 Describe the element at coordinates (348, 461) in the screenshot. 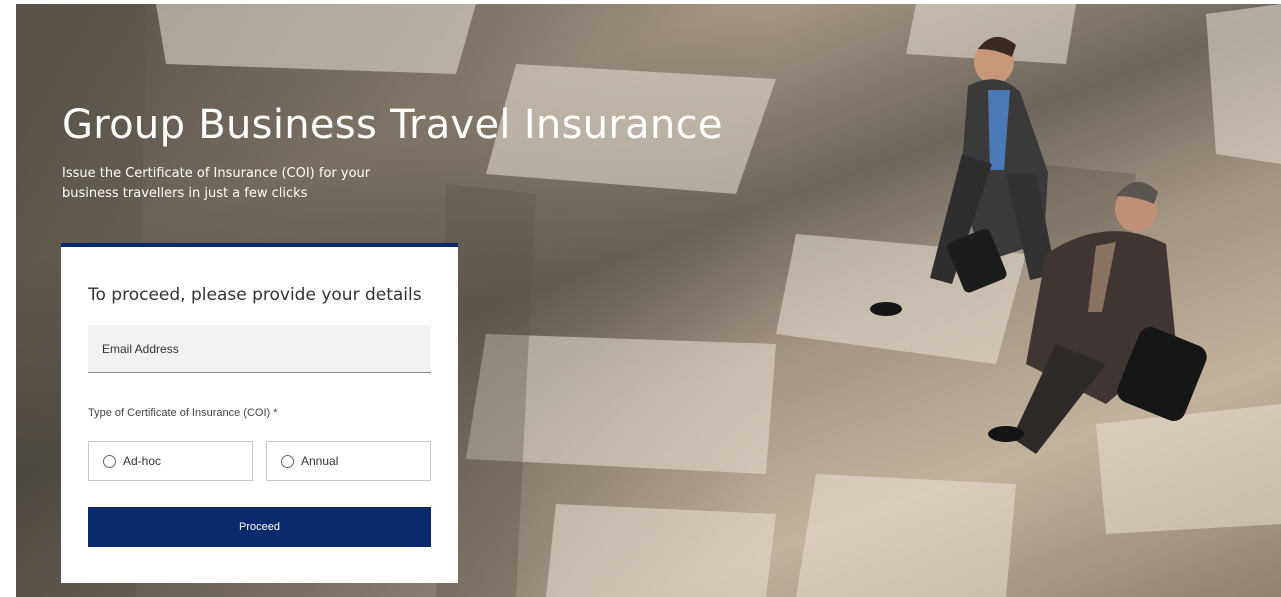

I see `radio-option-annual: Annual` at that location.